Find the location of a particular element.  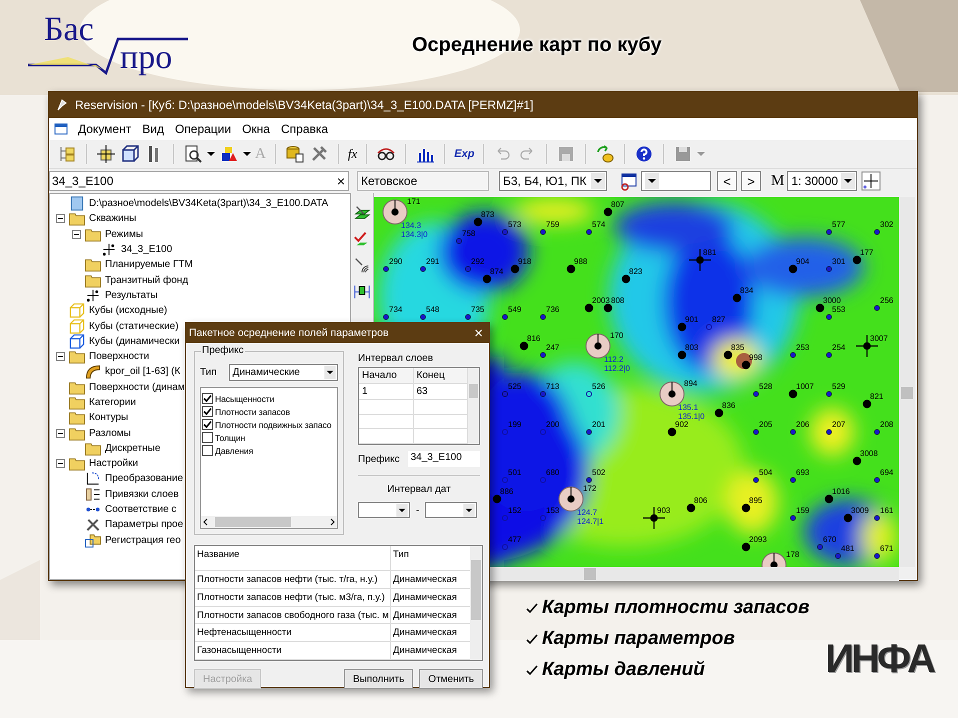

tree-item: Поверхности is located at coordinates (119, 356).